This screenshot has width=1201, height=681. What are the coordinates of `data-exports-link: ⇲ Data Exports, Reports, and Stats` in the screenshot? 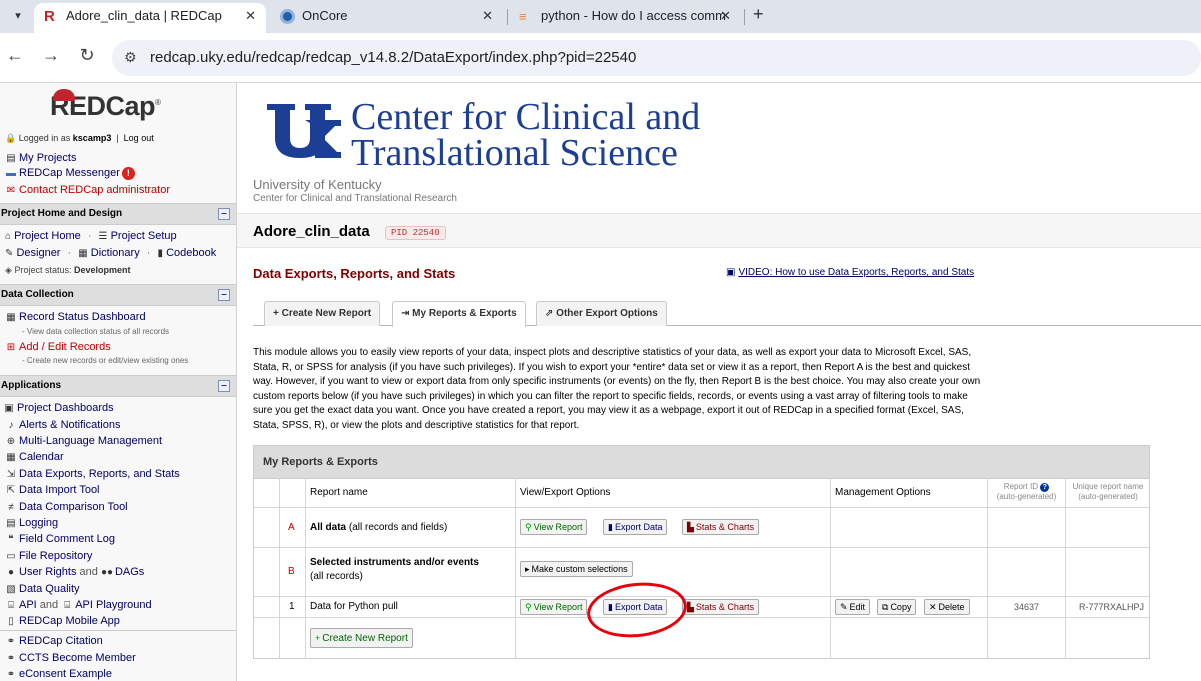 It's located at (92, 474).